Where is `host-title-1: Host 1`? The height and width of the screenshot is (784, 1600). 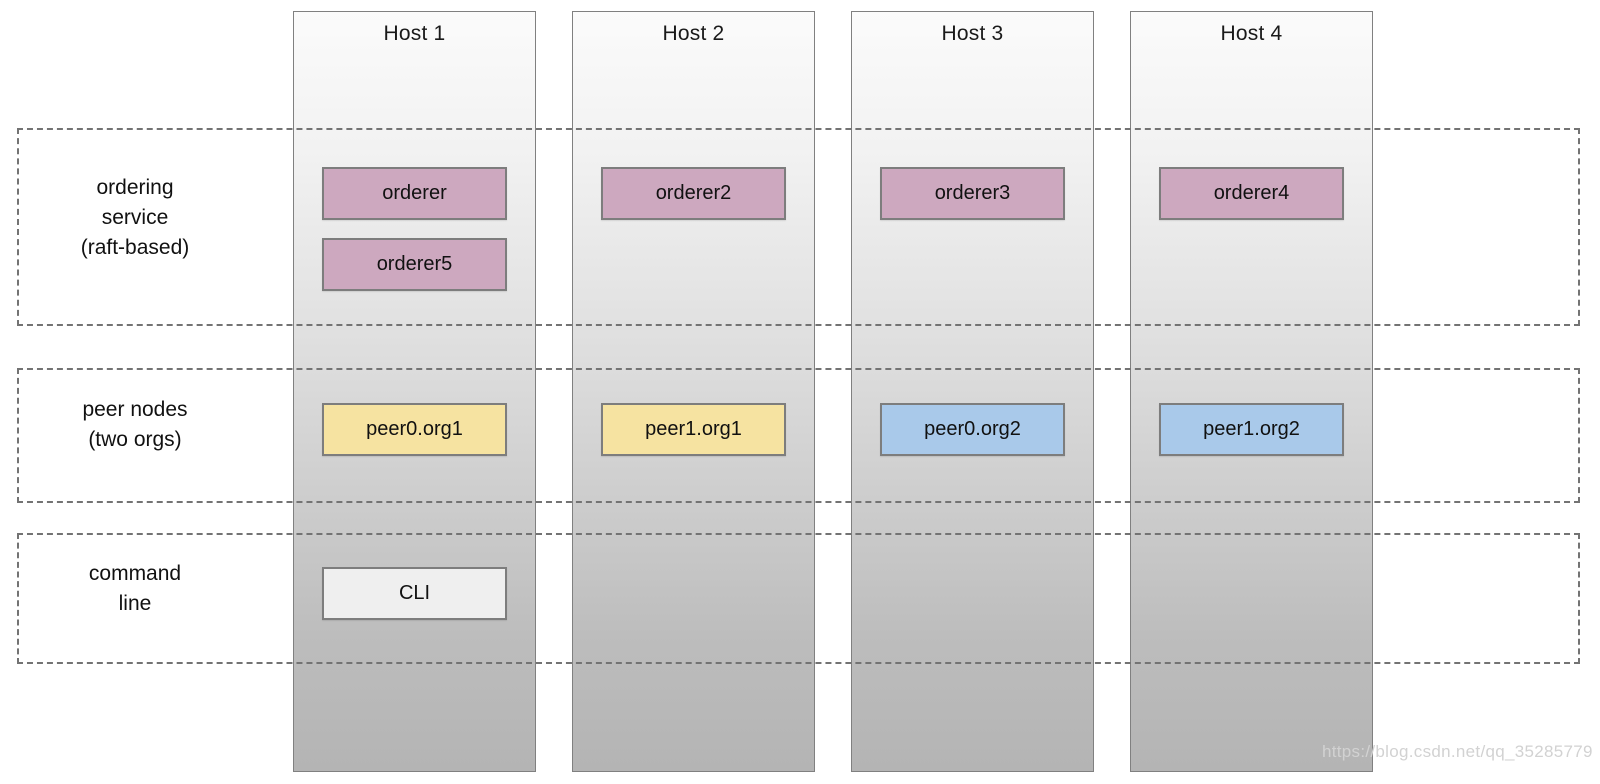 host-title-1: Host 1 is located at coordinates (414, 33).